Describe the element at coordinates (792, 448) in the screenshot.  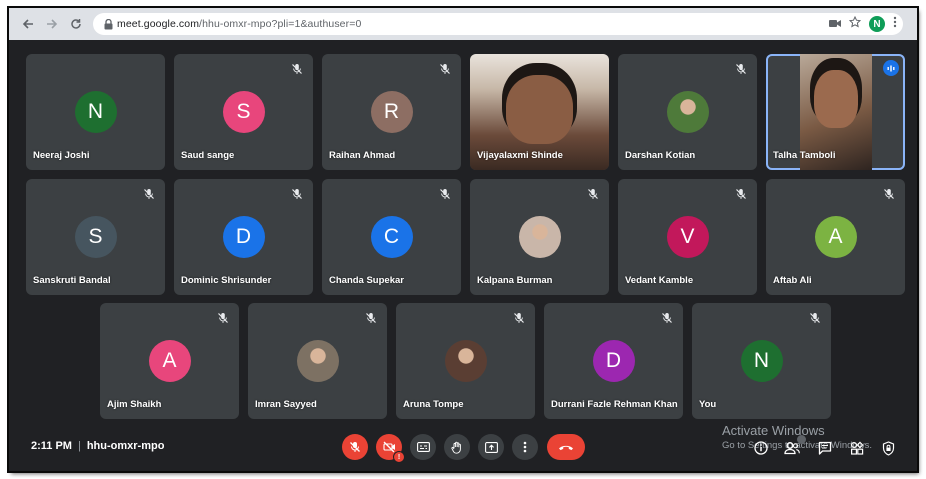
I see `people-icon` at that location.